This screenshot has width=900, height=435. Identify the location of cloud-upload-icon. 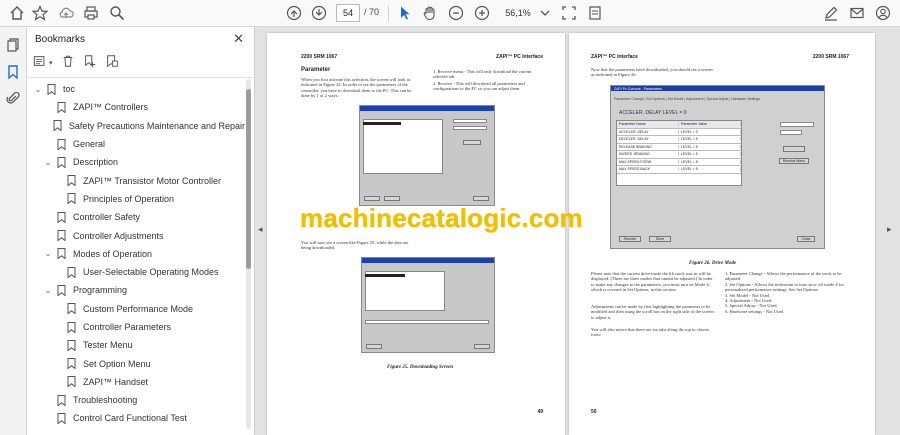
(66, 13).